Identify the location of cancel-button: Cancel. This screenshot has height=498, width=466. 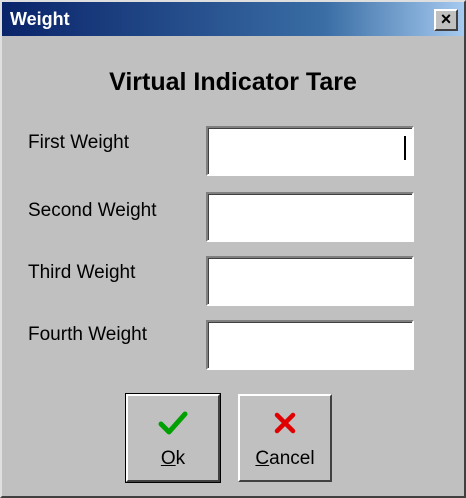
(285, 438).